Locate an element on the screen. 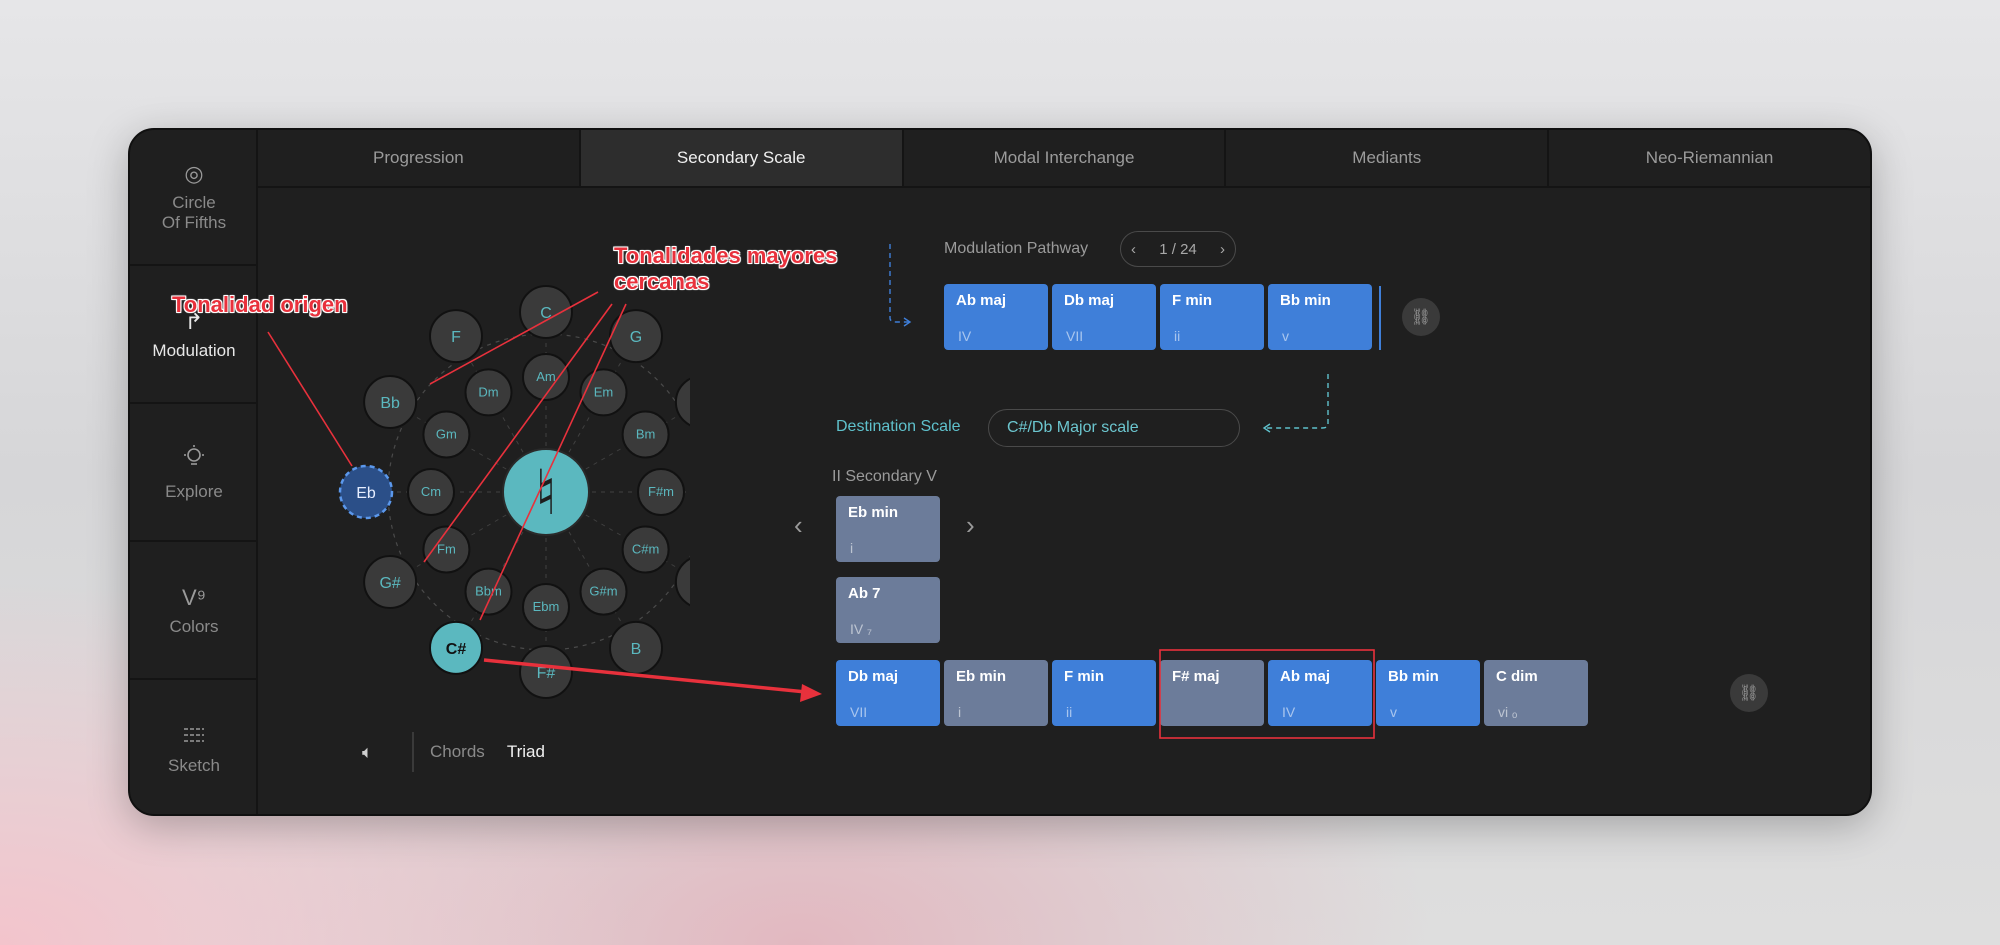  major-key-g: G is located at coordinates (636, 336).